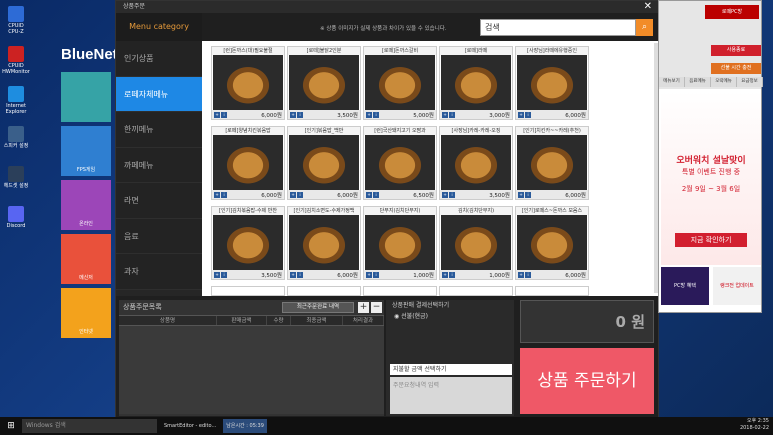  I want to click on sidebar-item-1: 로떼자체메뉴, so click(159, 94).